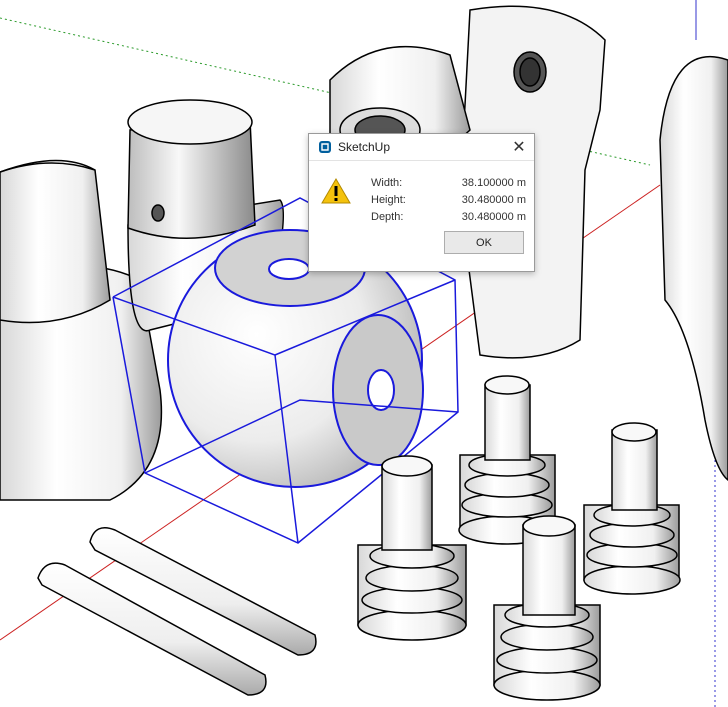 This screenshot has width=728, height=707. What do you see at coordinates (448, 183) in the screenshot?
I see `field-row-width: Width: 38.100000 m` at bounding box center [448, 183].